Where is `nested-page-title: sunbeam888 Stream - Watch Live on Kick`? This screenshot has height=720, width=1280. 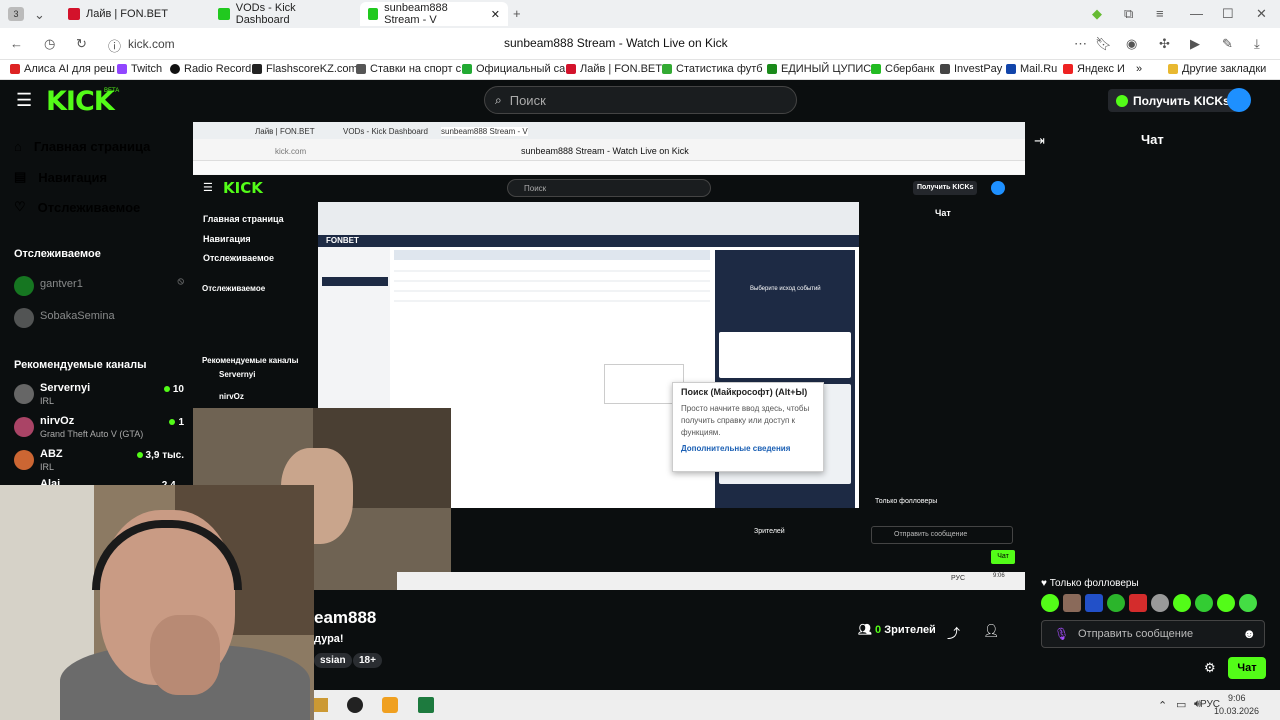 nested-page-title: sunbeam888 Stream - Watch Live on Kick is located at coordinates (605, 151).